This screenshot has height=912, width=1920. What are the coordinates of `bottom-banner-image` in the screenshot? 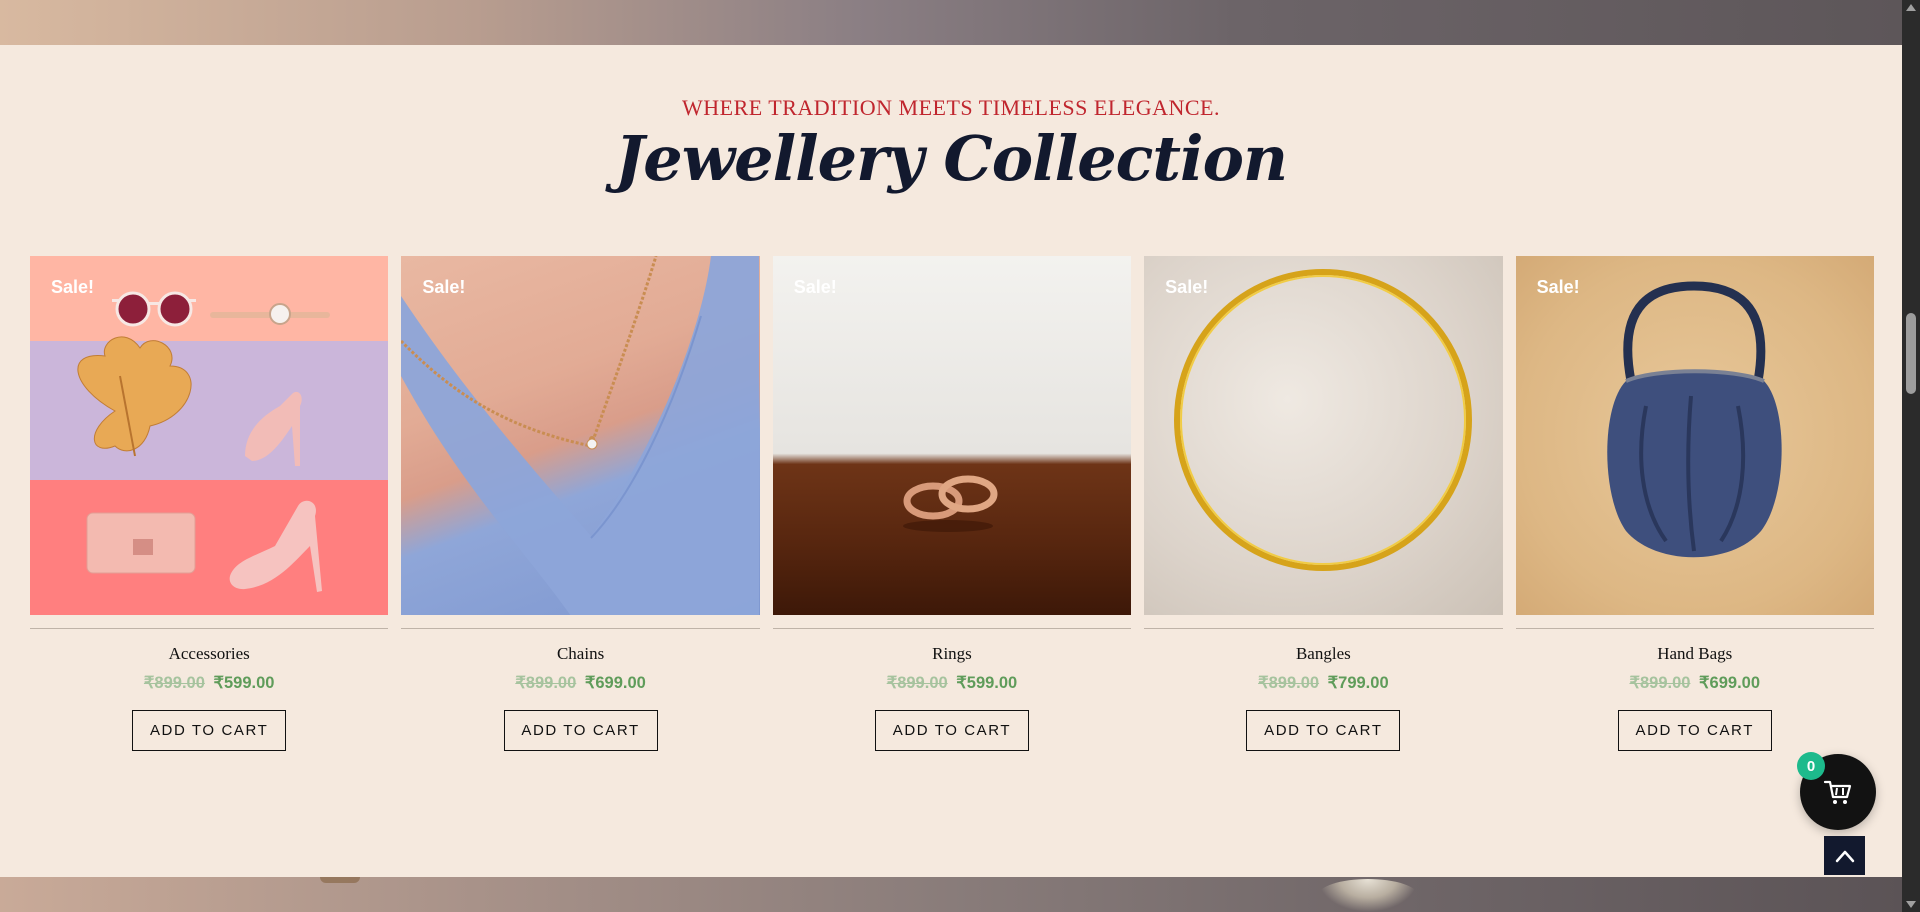 It's located at (951, 894).